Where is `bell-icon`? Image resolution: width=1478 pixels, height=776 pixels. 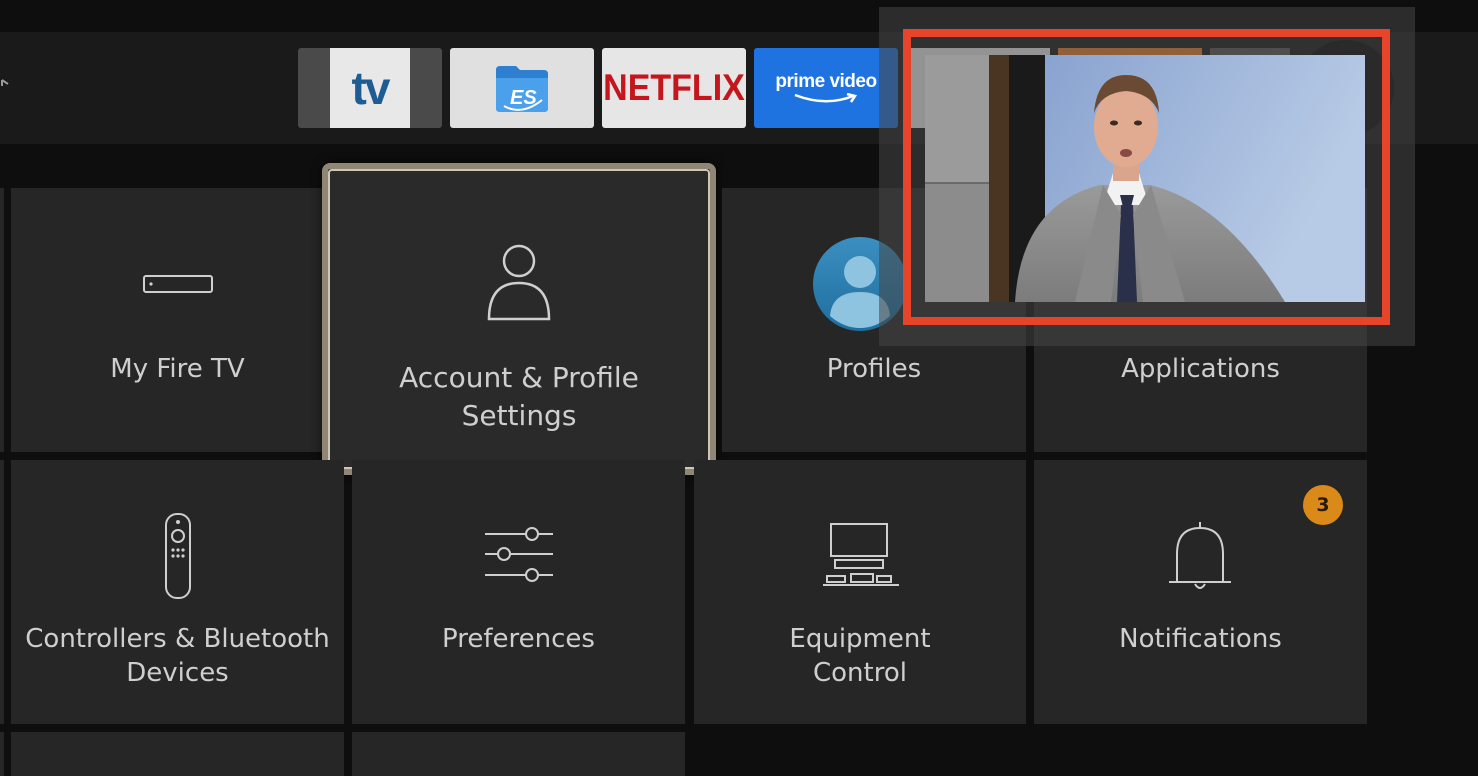 bell-icon is located at coordinates (1200, 555).